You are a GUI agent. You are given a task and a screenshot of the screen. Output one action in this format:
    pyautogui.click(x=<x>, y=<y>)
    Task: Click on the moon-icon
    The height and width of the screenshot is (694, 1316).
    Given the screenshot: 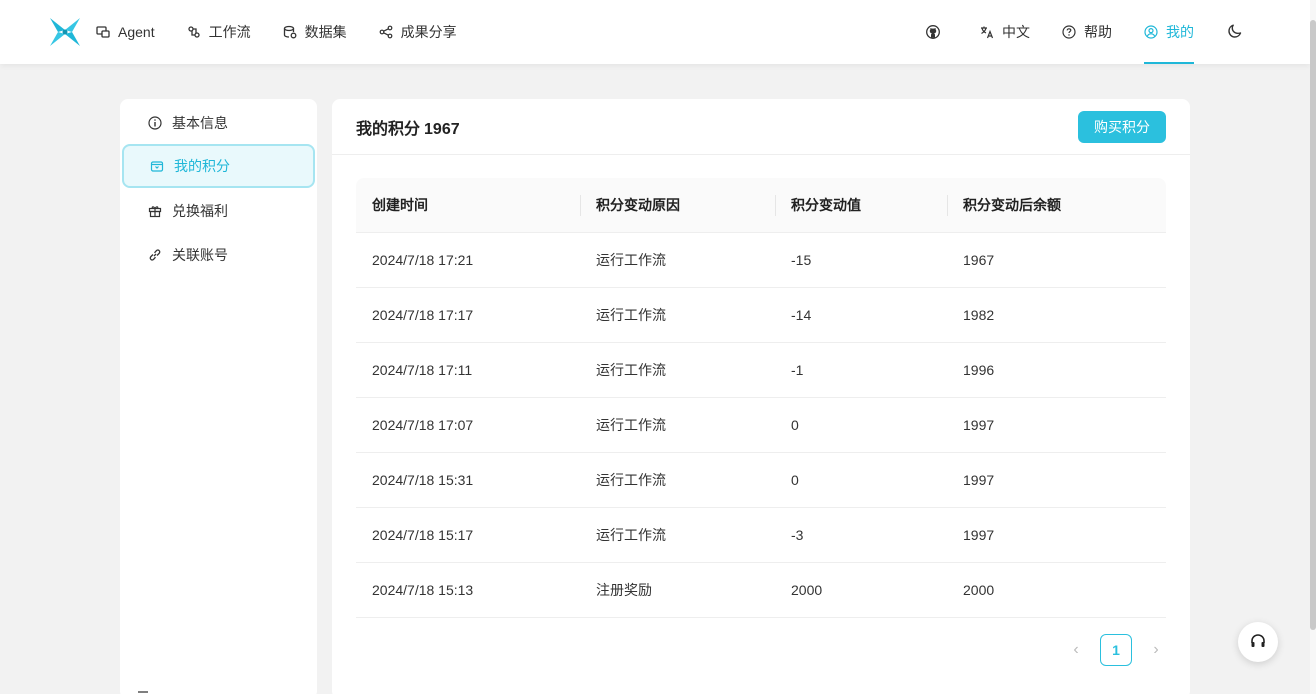 What is the action you would take?
    pyautogui.click(x=1235, y=32)
    